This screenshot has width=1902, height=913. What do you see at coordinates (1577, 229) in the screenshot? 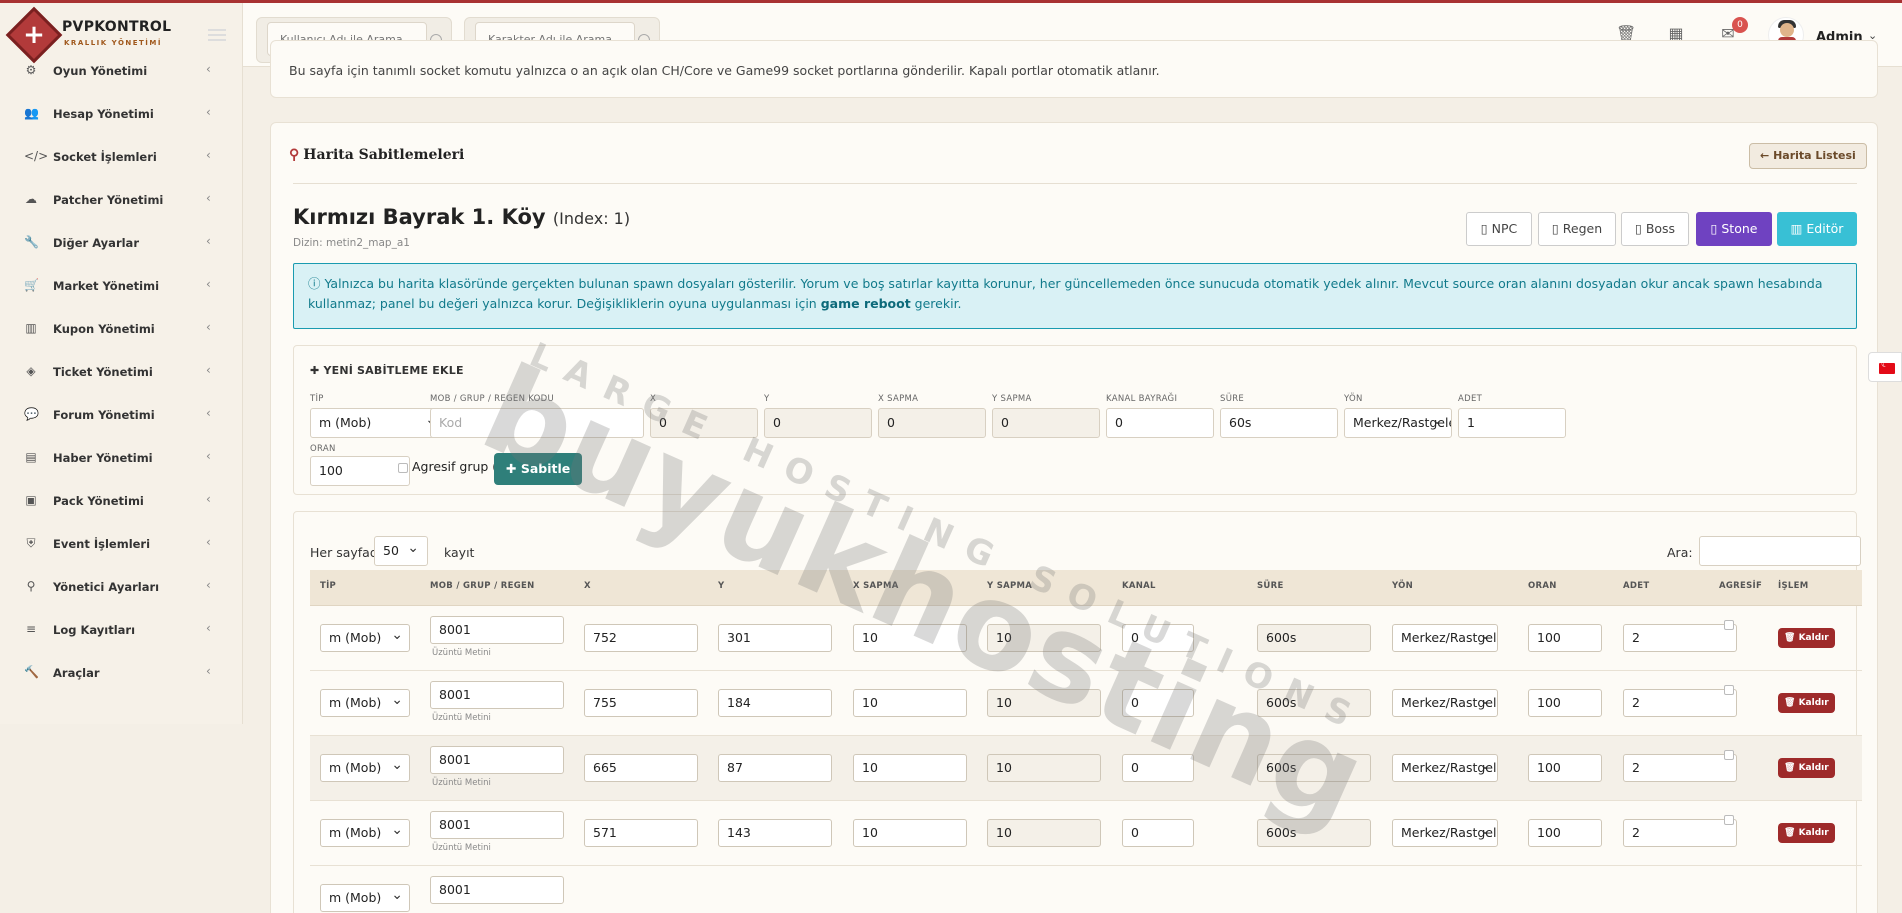
I see `tab-regen: ▯ Regen` at bounding box center [1577, 229].